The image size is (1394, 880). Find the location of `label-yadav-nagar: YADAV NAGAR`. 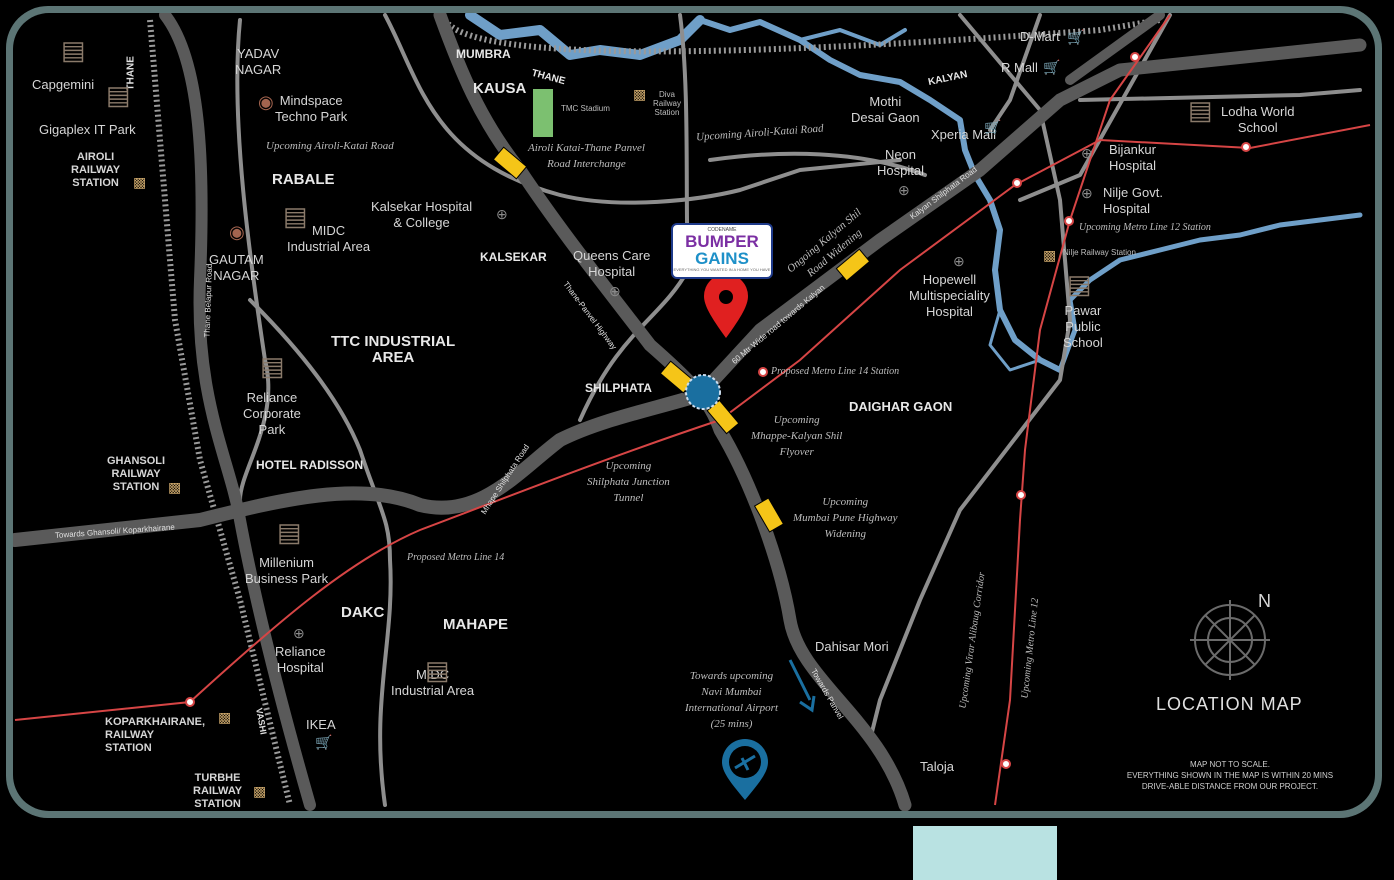

label-yadav-nagar: YADAV NAGAR is located at coordinates (258, 61).